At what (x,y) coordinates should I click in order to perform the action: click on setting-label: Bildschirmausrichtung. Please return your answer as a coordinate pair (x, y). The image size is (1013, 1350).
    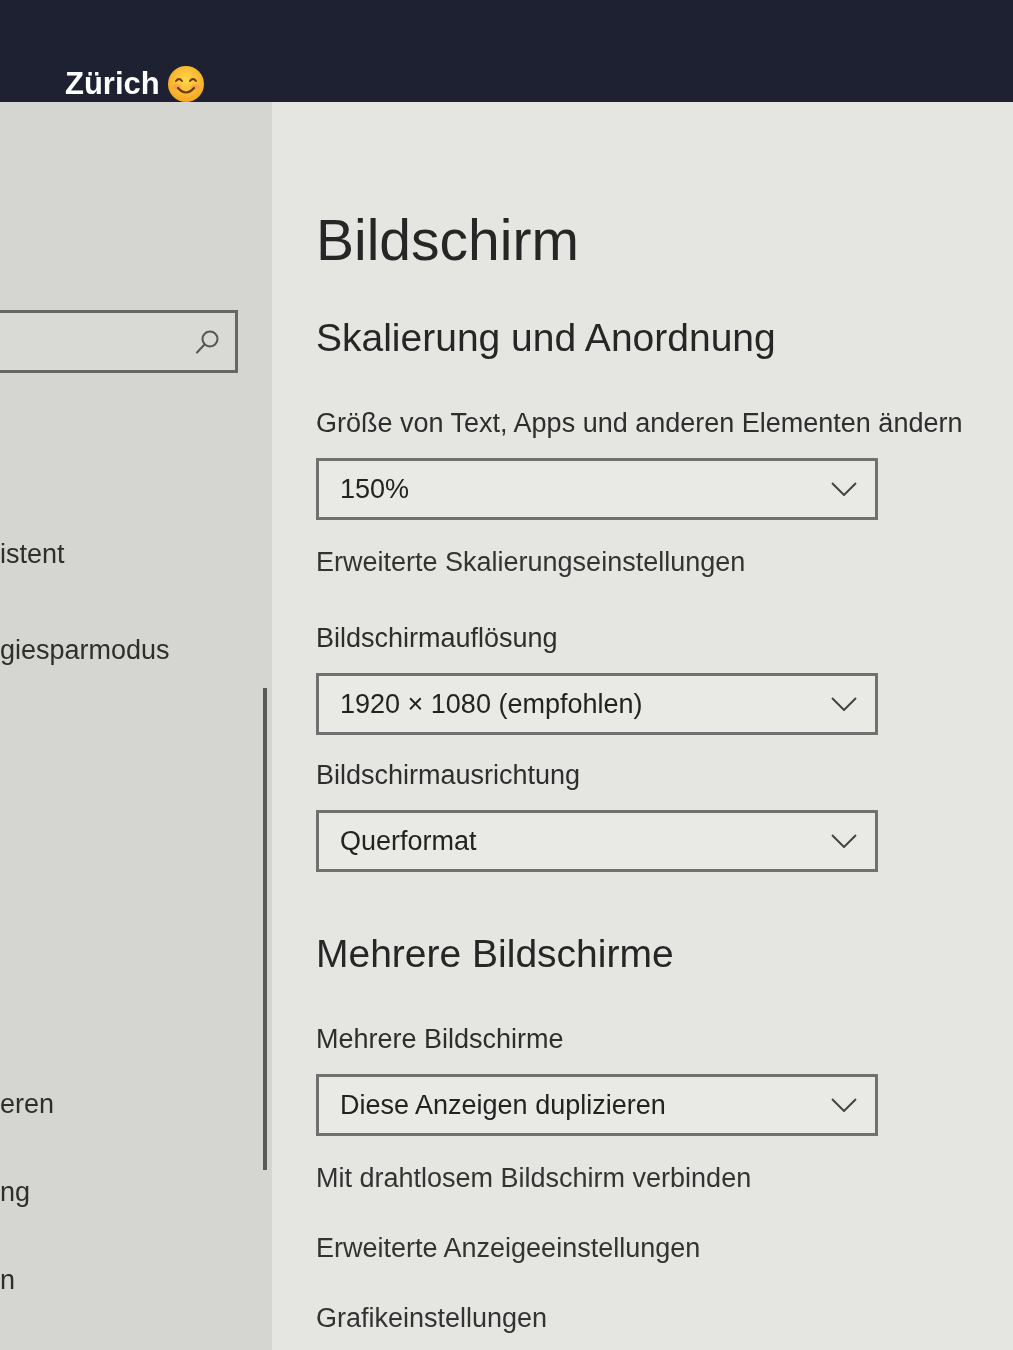
    Looking at the image, I should click on (448, 775).